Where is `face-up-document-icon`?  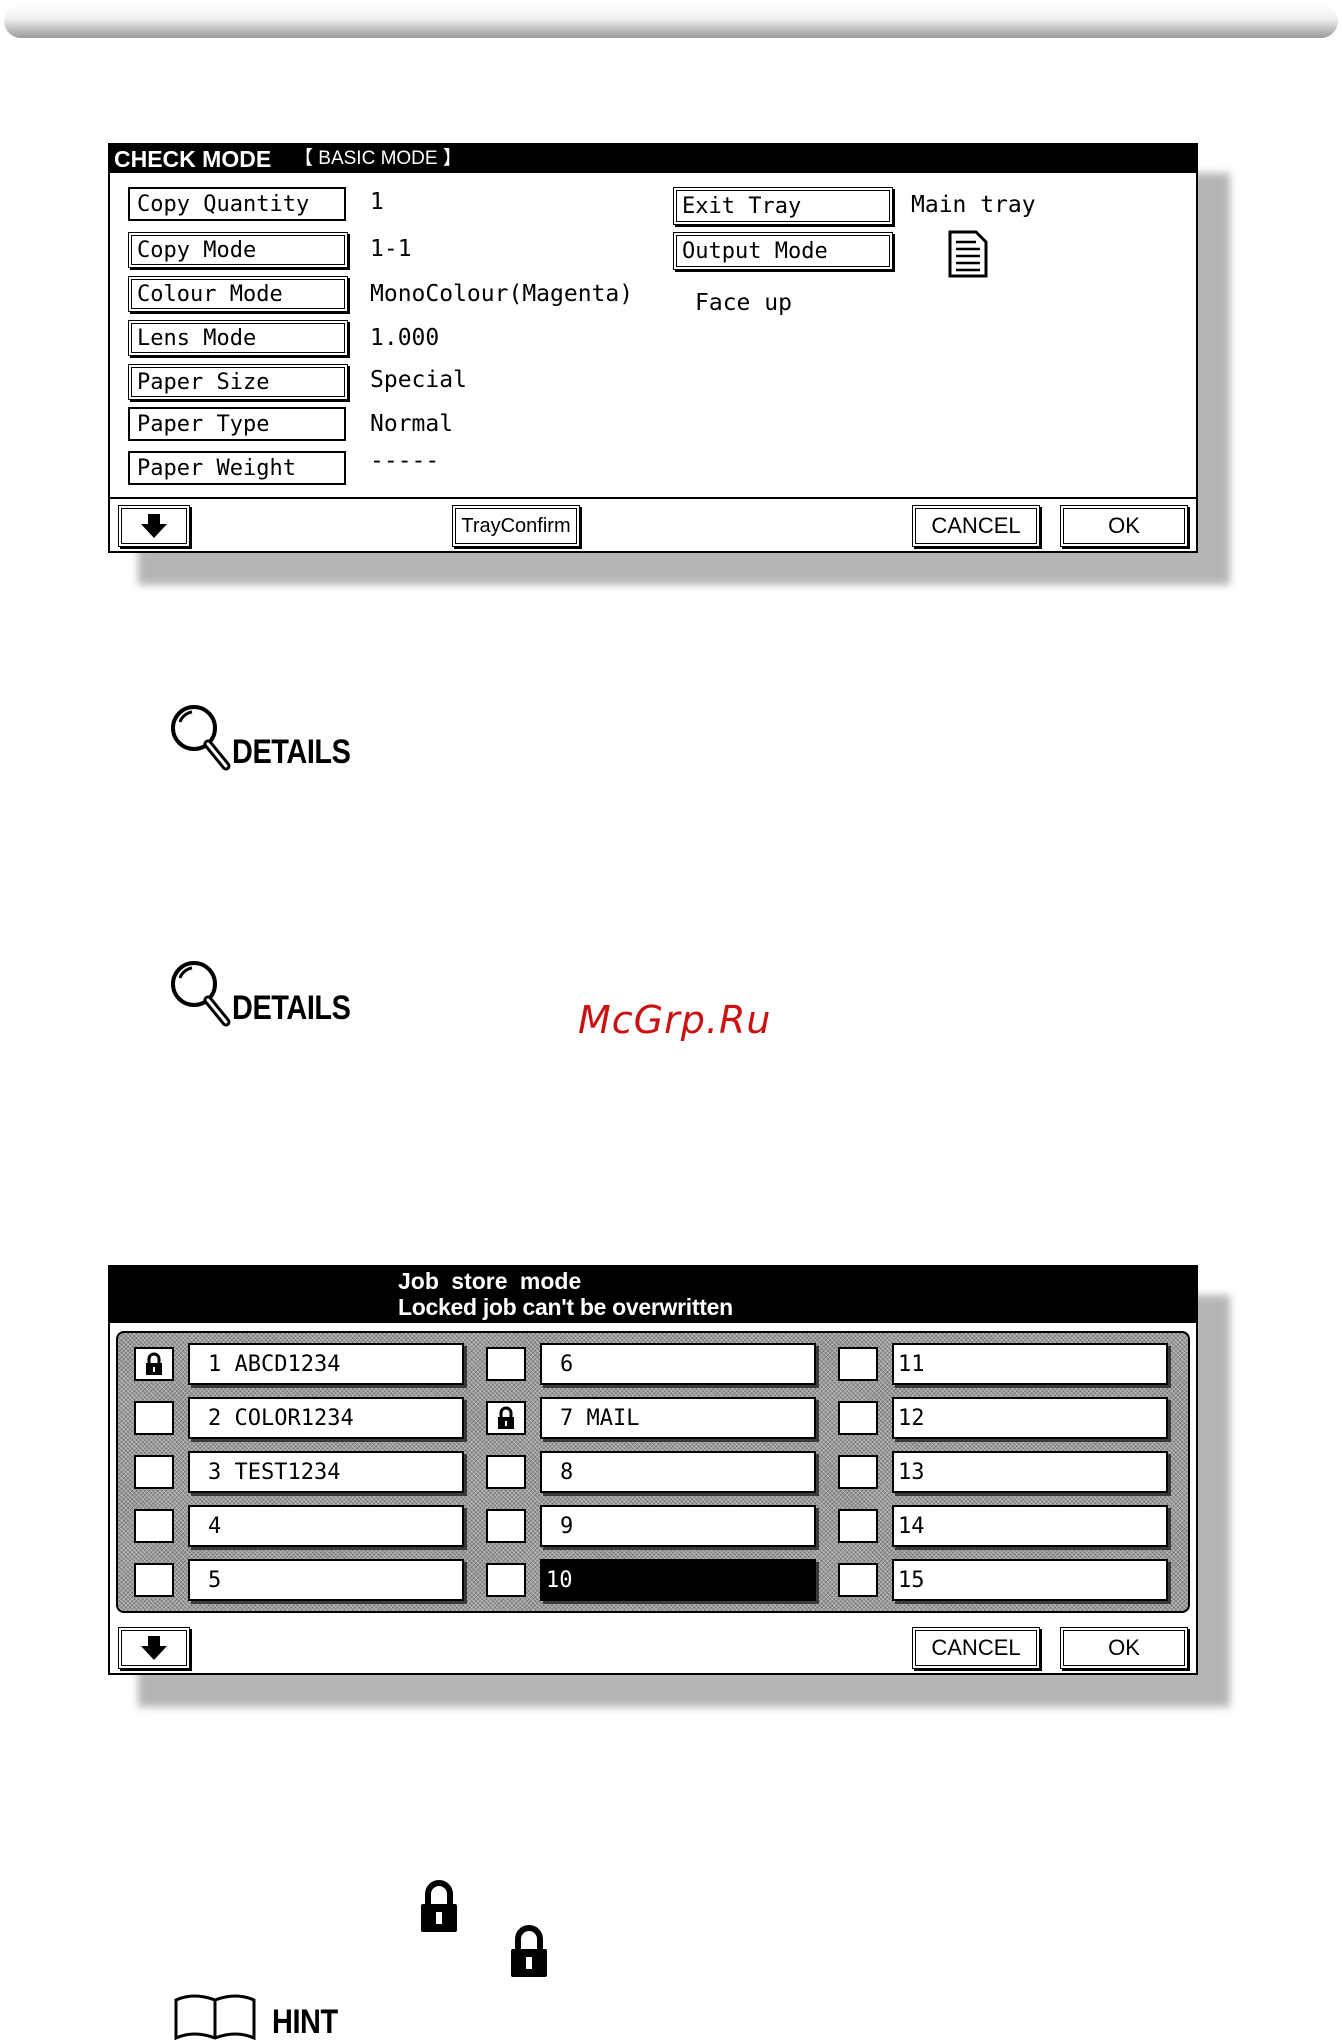
face-up-document-icon is located at coordinates (968, 254).